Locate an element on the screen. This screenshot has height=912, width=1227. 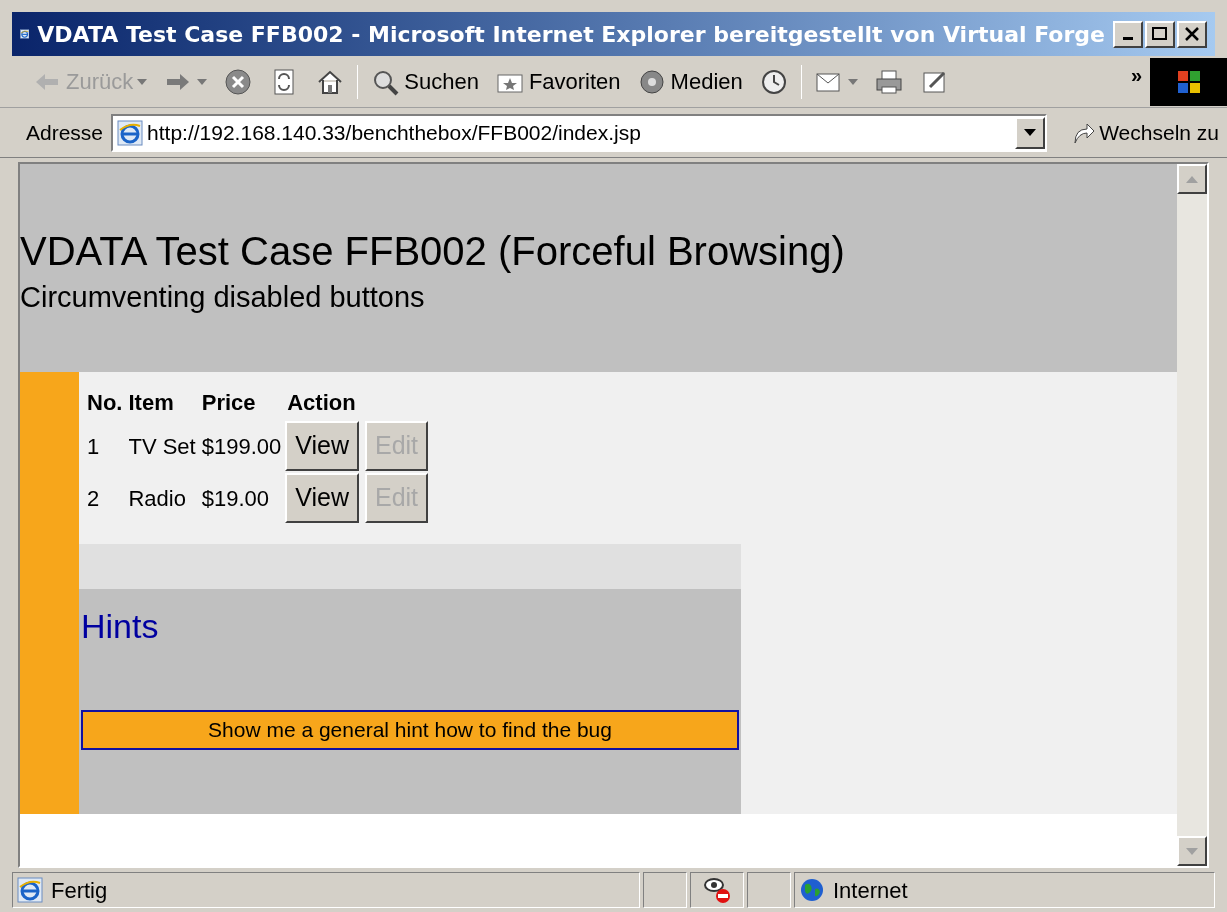
page-title: VDATA Test Case FFB002 (Forceful Browsing) is located at coordinates (433, 252).